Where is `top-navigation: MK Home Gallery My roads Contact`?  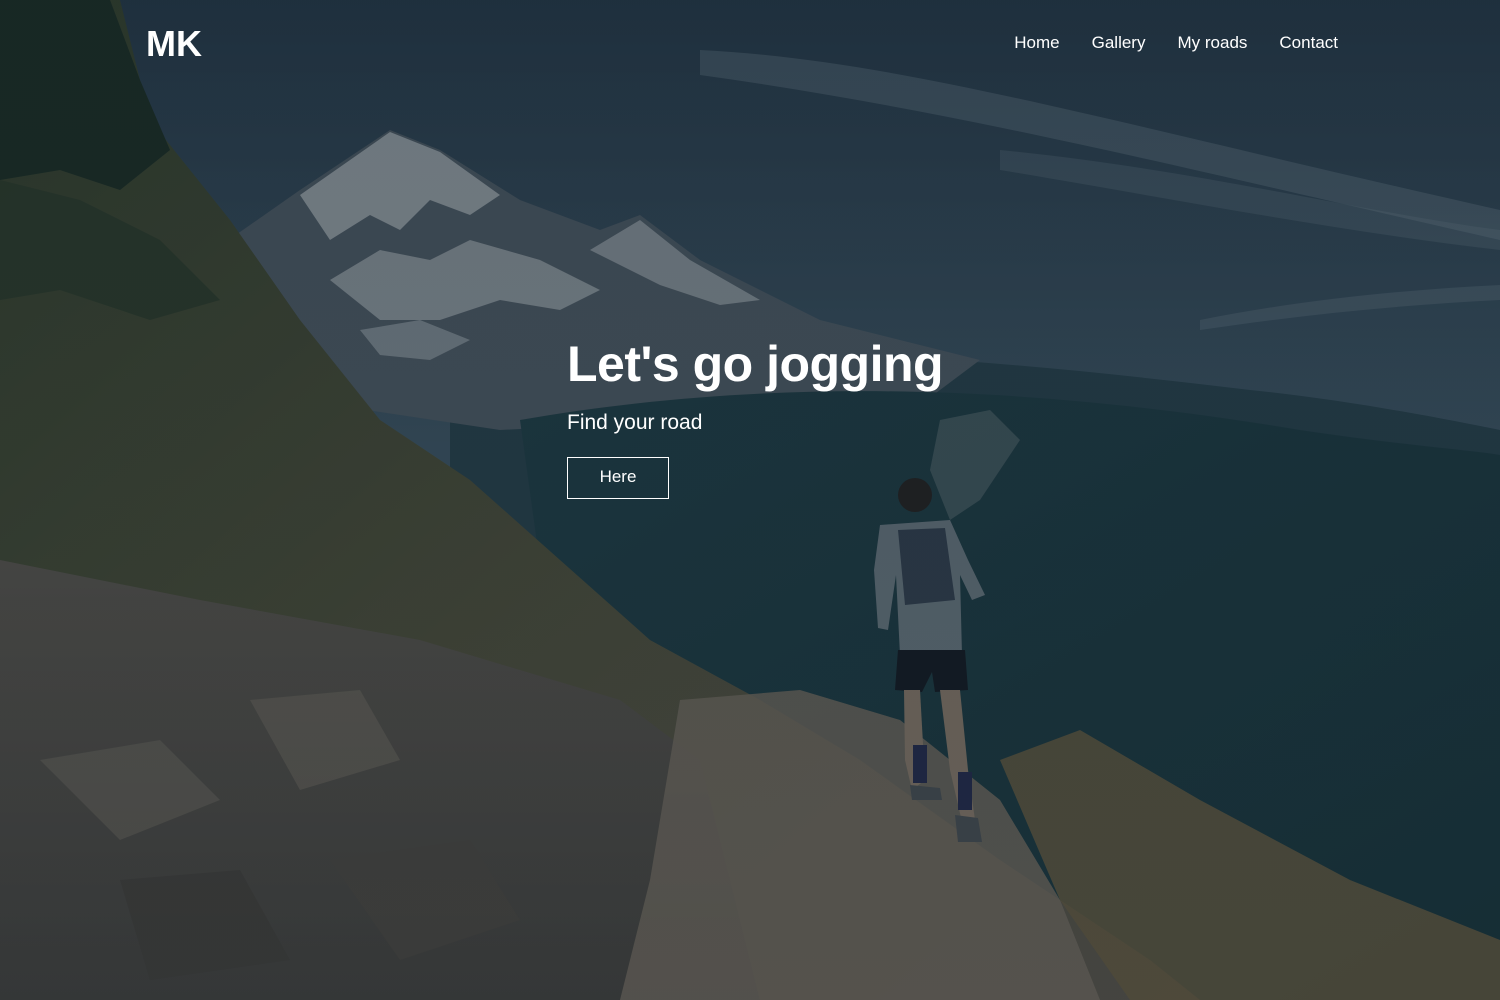 top-navigation: MK Home Gallery My roads Contact is located at coordinates (750, 45).